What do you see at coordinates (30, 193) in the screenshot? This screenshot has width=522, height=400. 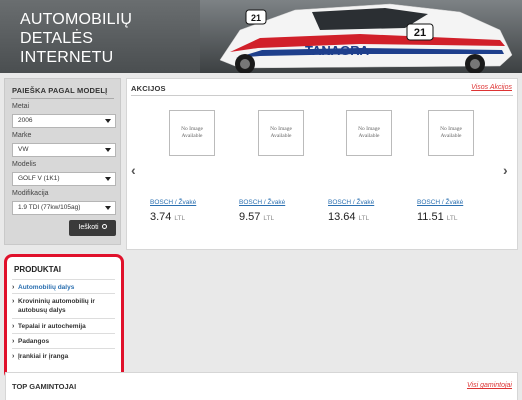 I see `modification-label: Modifikacija` at bounding box center [30, 193].